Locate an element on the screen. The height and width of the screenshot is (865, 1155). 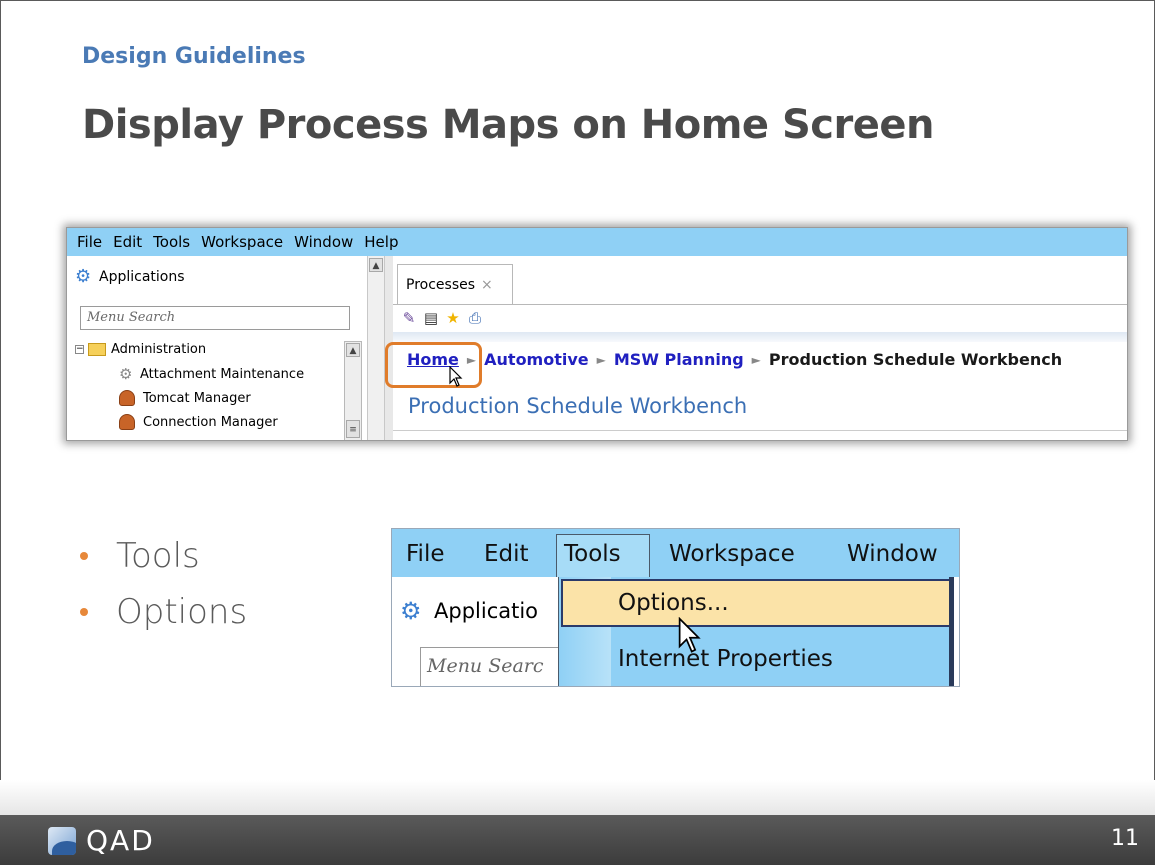
menu-search-input: Menu Search is located at coordinates (215, 318).